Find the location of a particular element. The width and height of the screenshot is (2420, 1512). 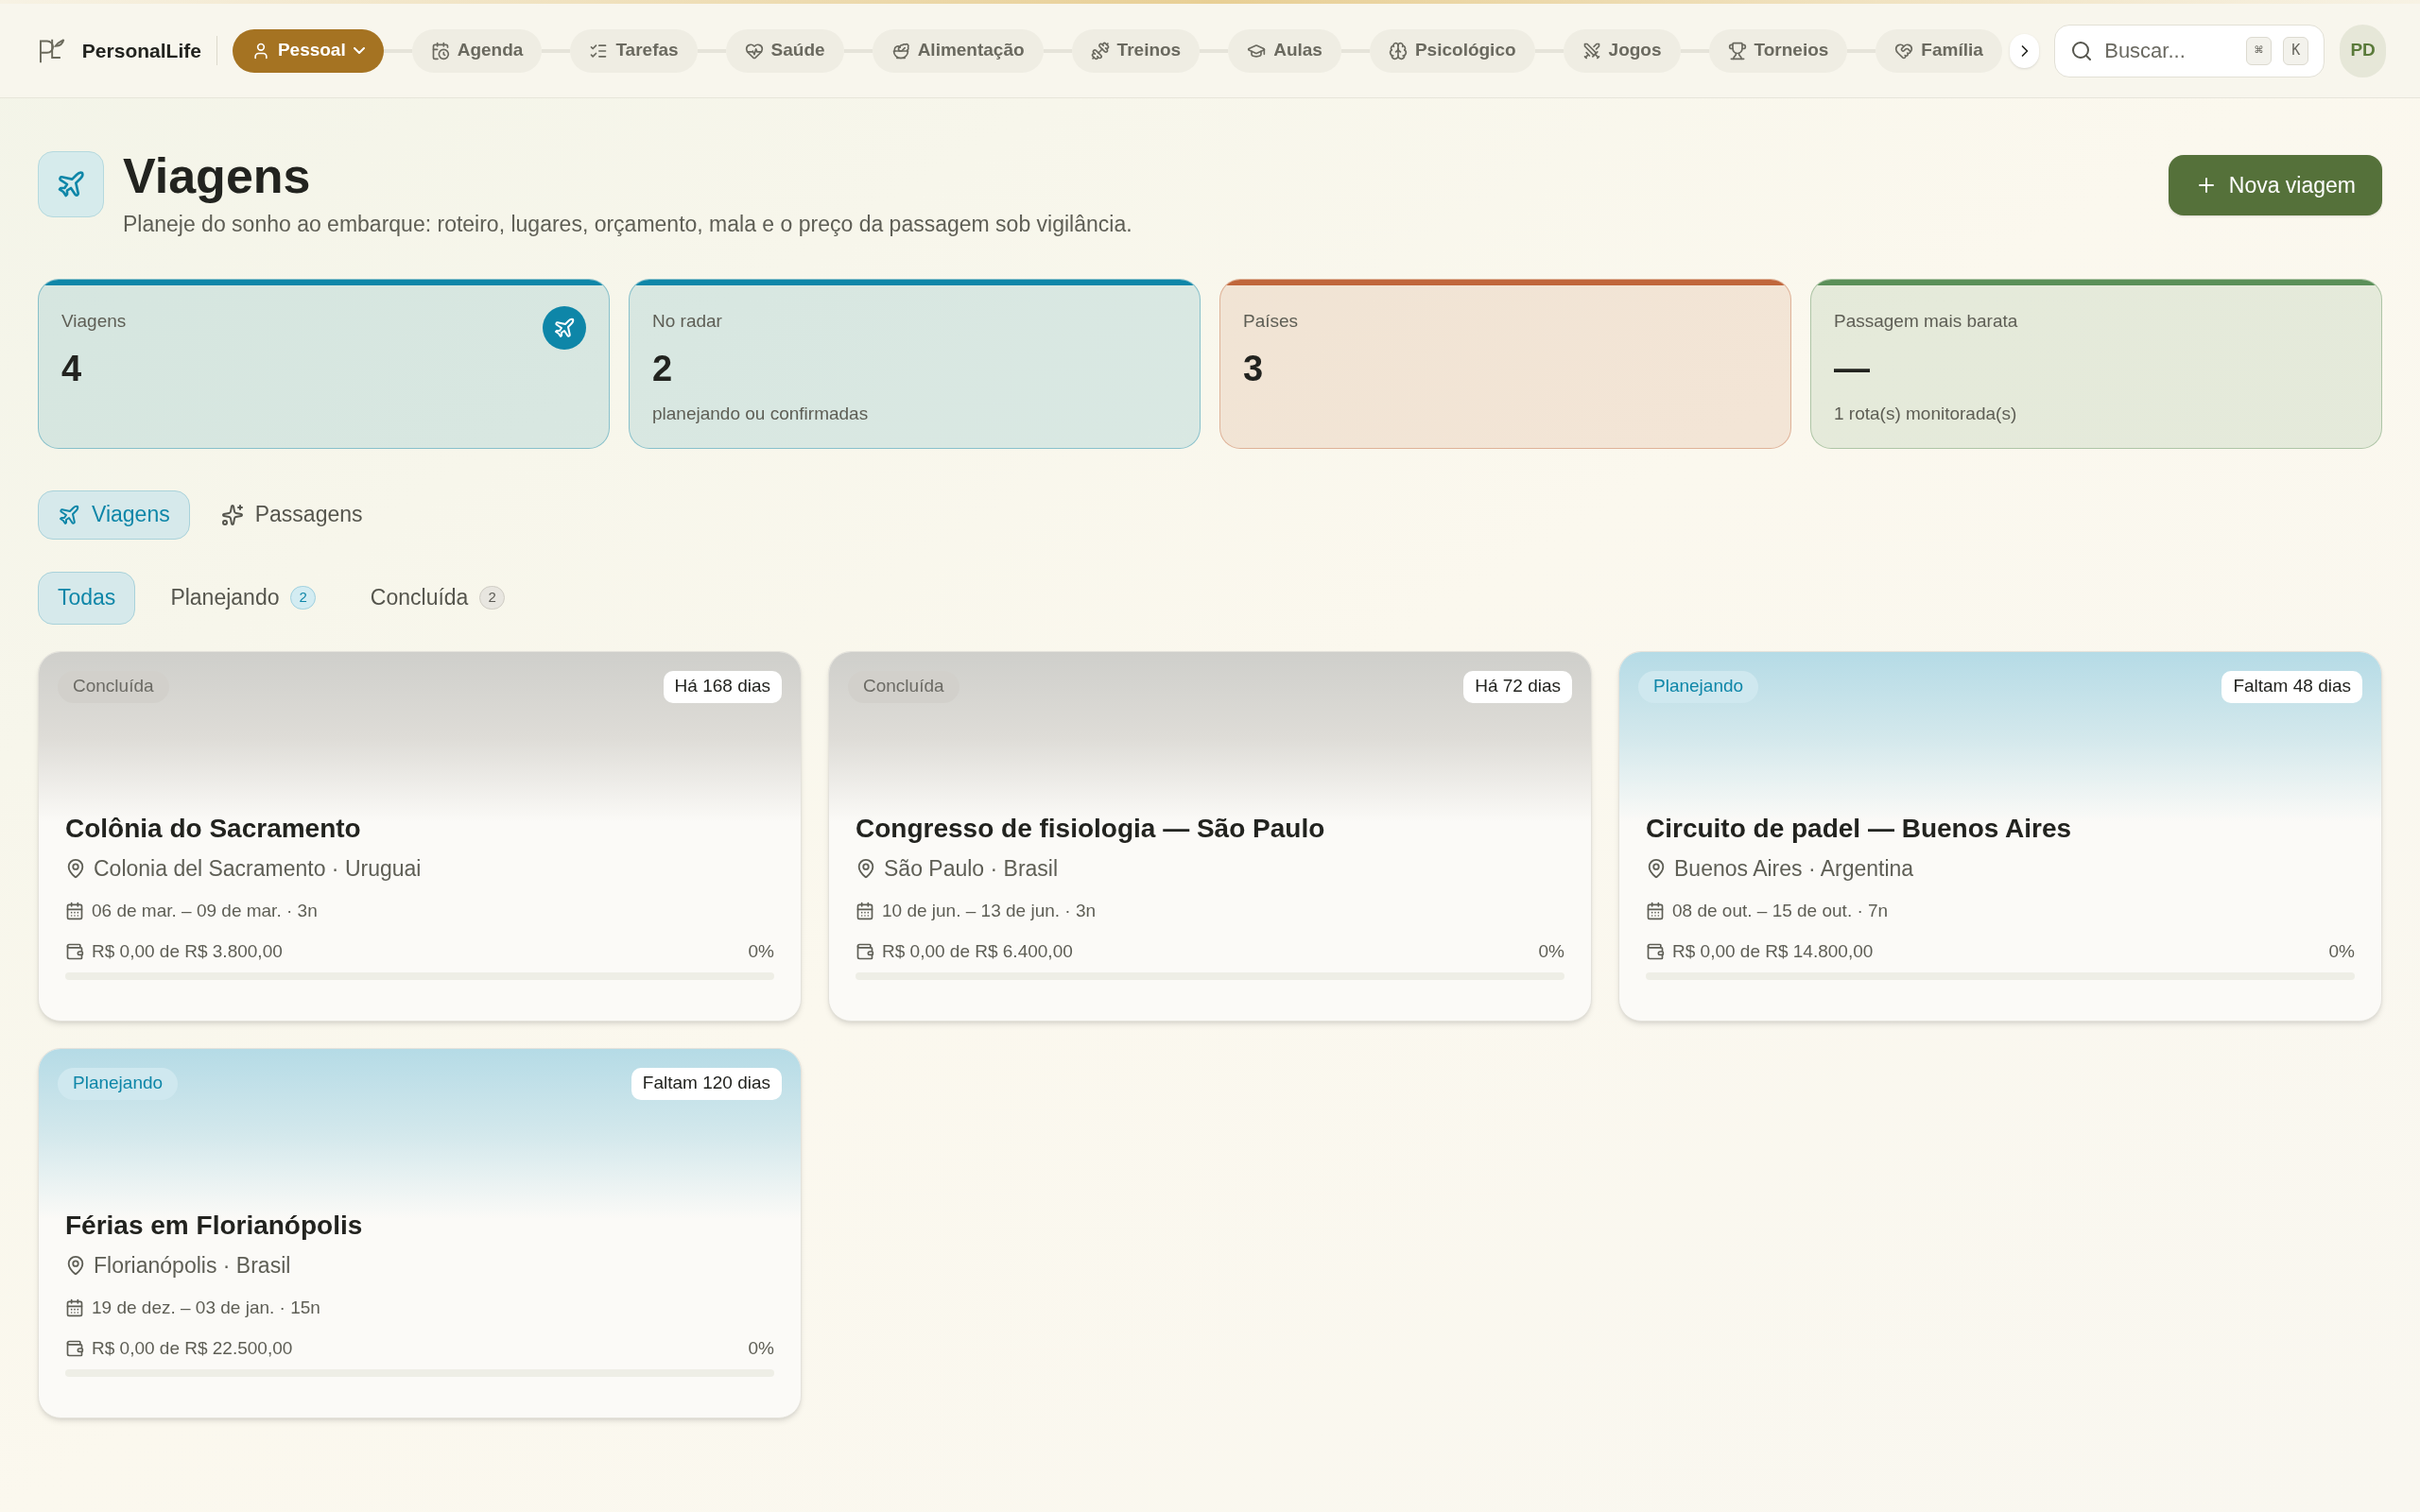

trip-dates: 19 de dez. – 03 de jan. · 15n is located at coordinates (206, 1308).